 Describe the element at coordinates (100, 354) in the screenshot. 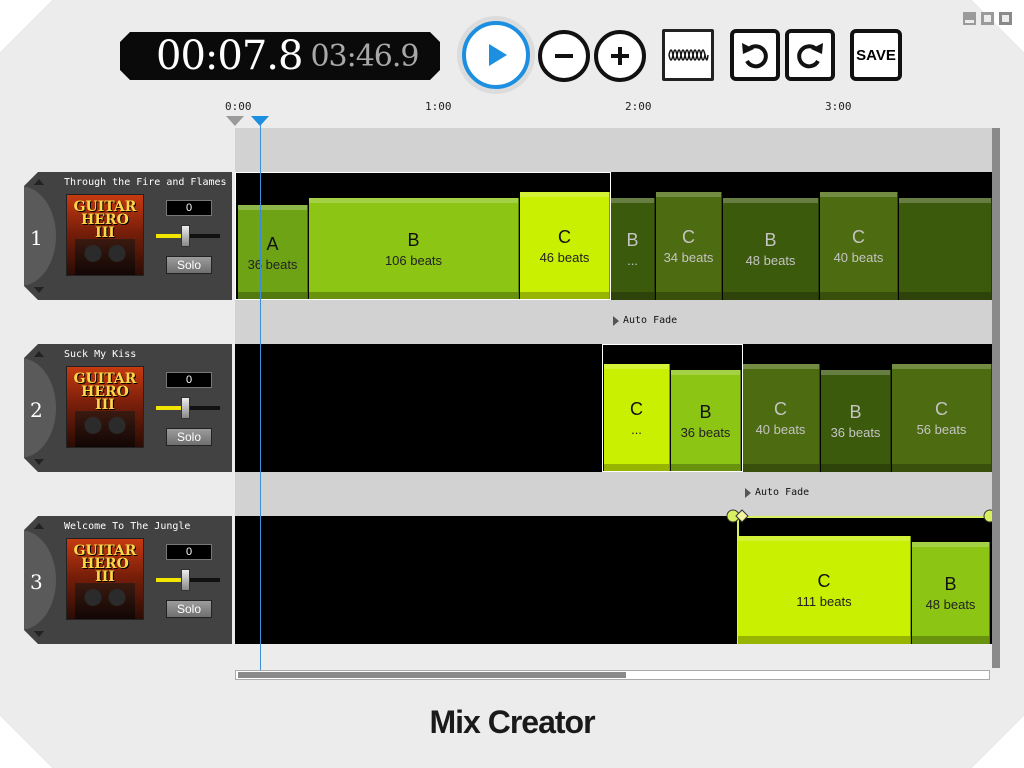

I see `track-name: Suck My Kiss` at that location.